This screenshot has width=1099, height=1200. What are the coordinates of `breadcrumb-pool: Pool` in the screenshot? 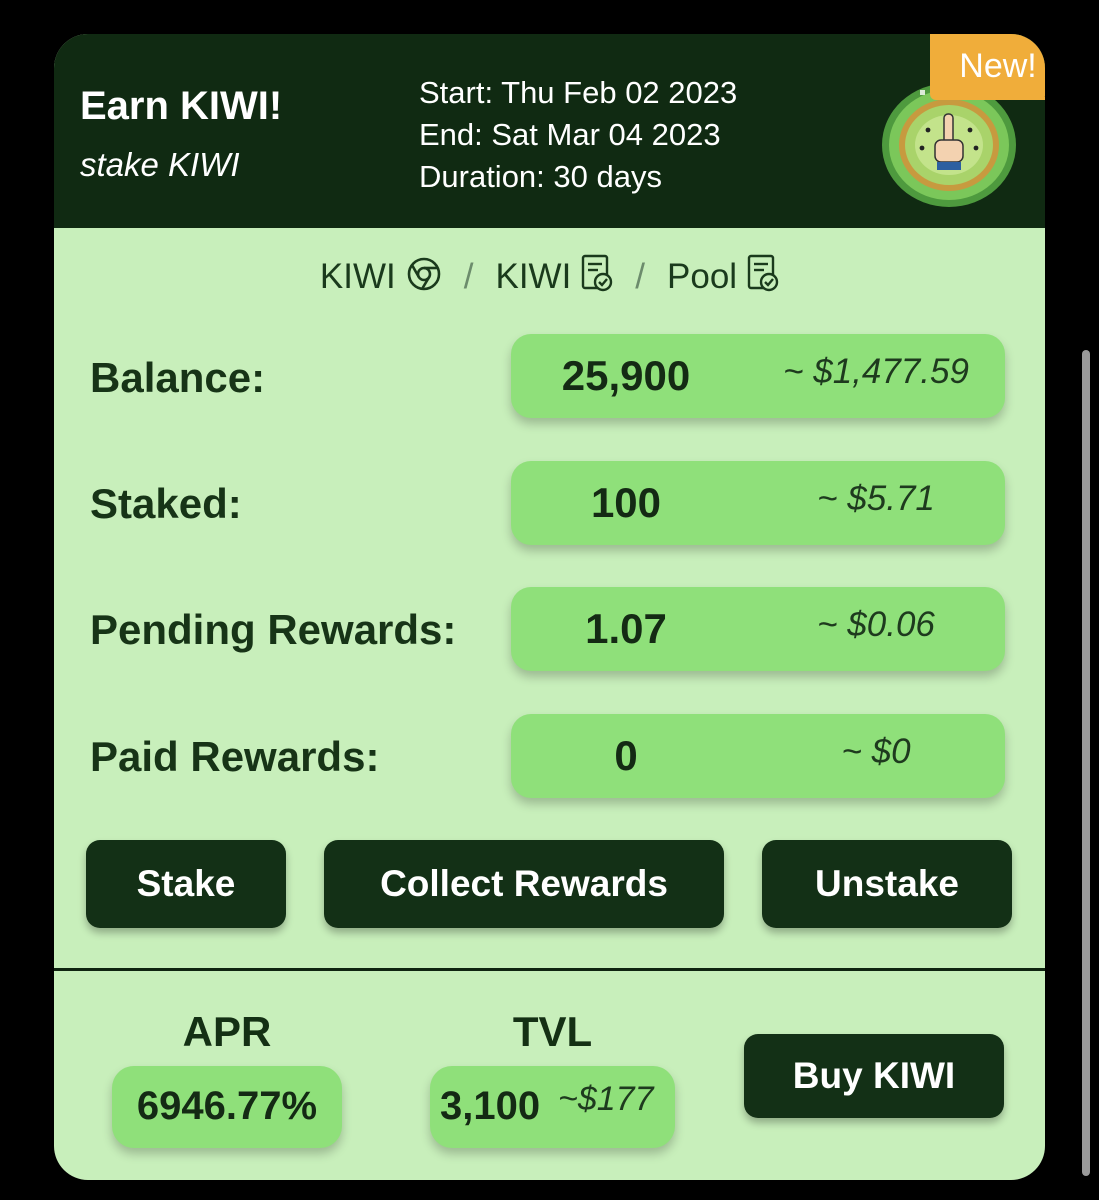 It's located at (723, 275).